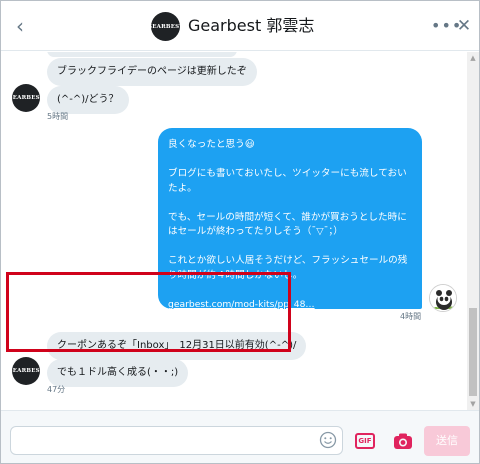 The image size is (480, 464). I want to click on message-bubble: でも１ドル高く成る(・・;), so click(118, 373).